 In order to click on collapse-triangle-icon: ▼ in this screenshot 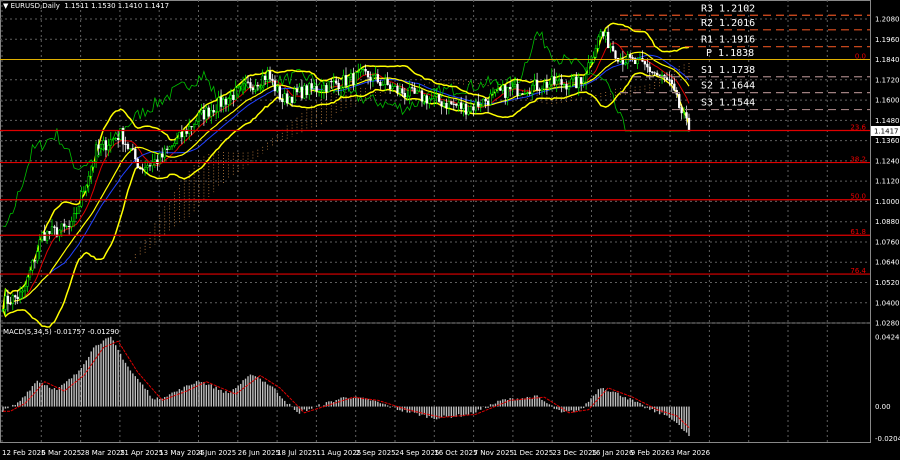, I will do `click(7, 6)`.